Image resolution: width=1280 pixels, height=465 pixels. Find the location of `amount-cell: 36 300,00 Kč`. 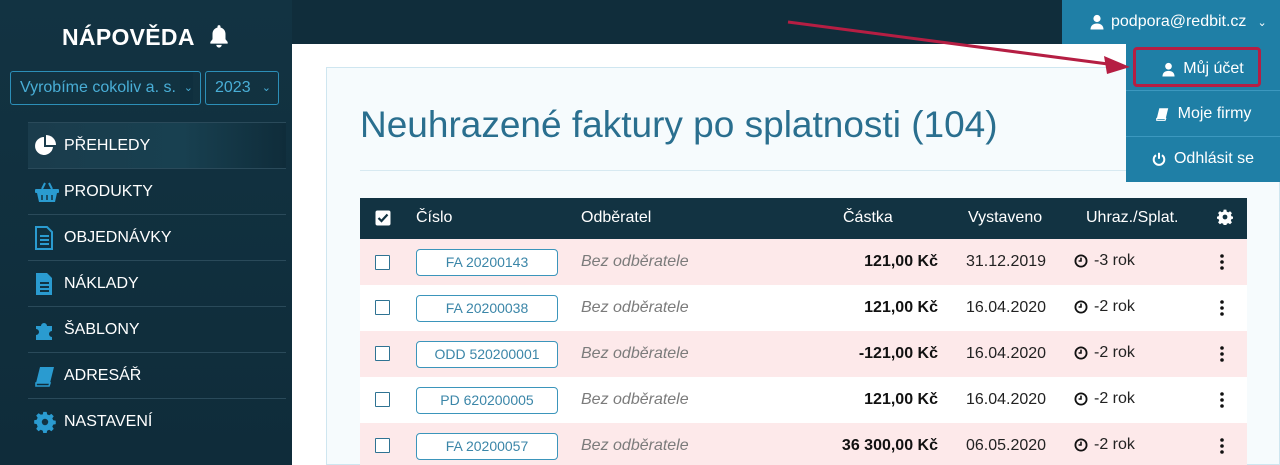

amount-cell: 36 300,00 Kč is located at coordinates (889, 445).